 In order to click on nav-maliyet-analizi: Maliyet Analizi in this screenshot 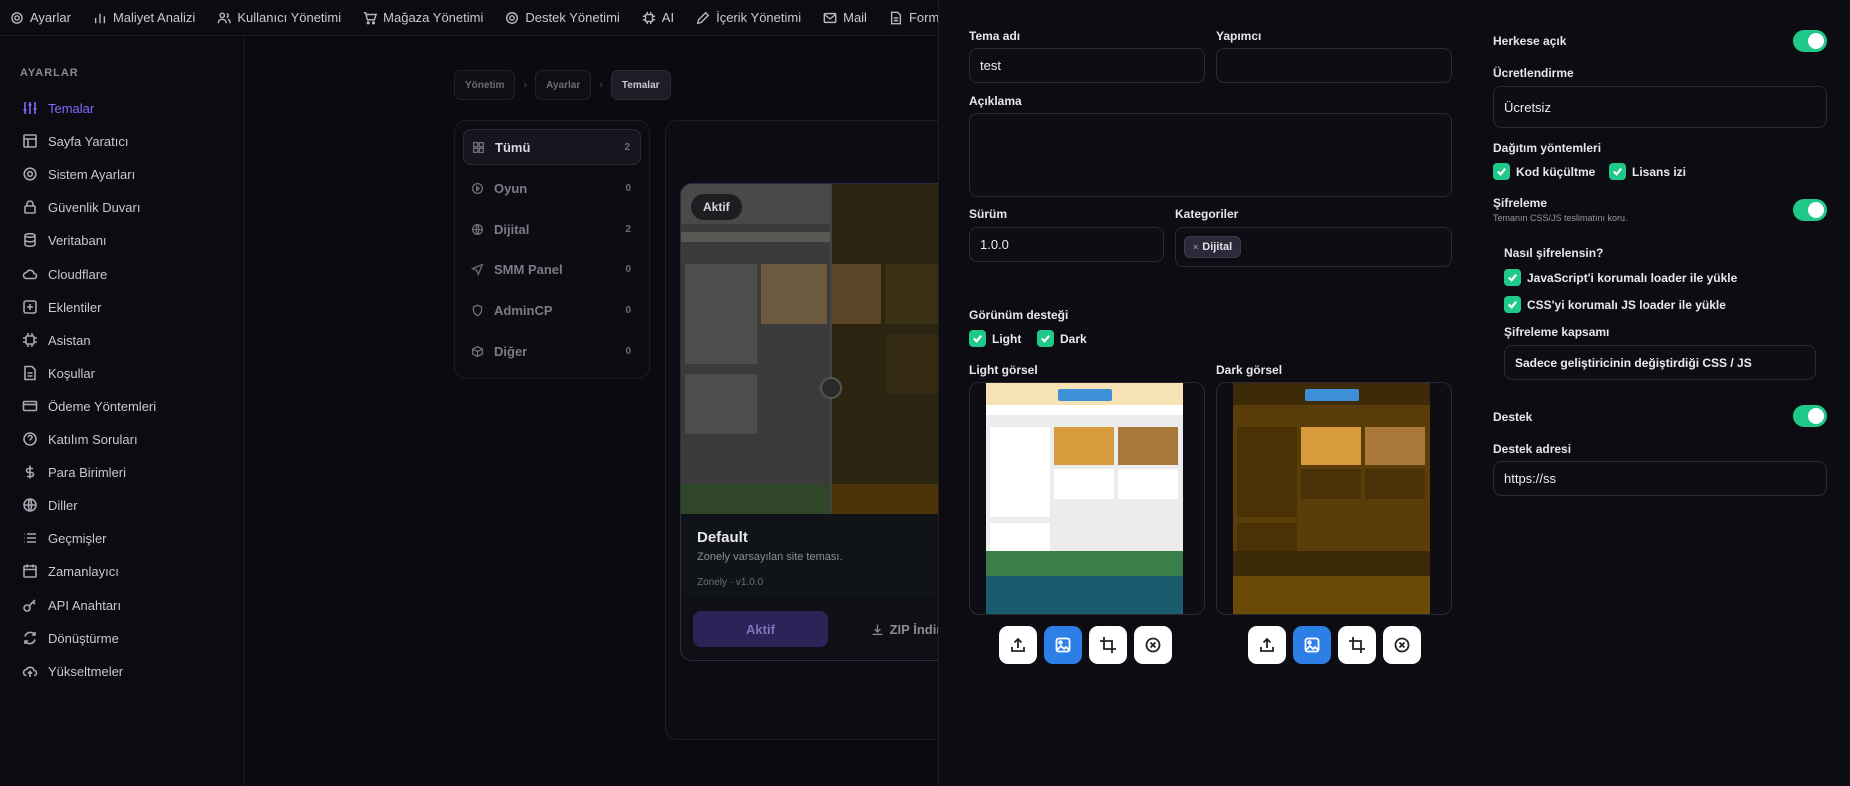, I will do `click(144, 17)`.